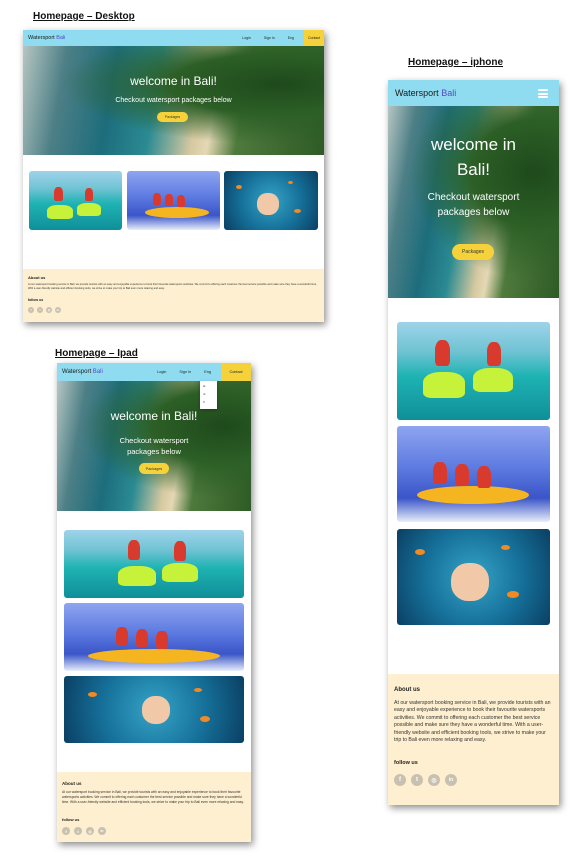  Describe the element at coordinates (210, 402) in the screenshot. I see `language-option: fr` at that location.